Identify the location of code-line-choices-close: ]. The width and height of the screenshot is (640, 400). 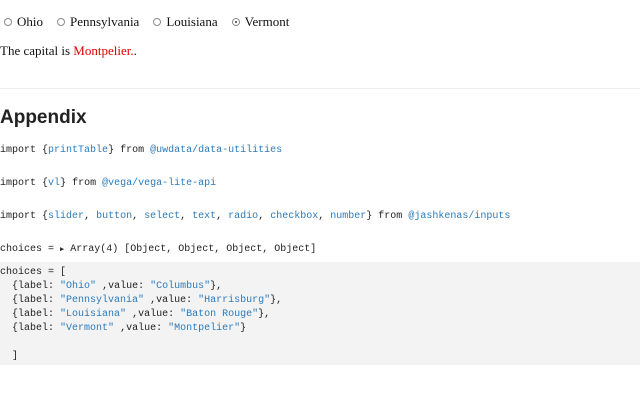
(15, 356).